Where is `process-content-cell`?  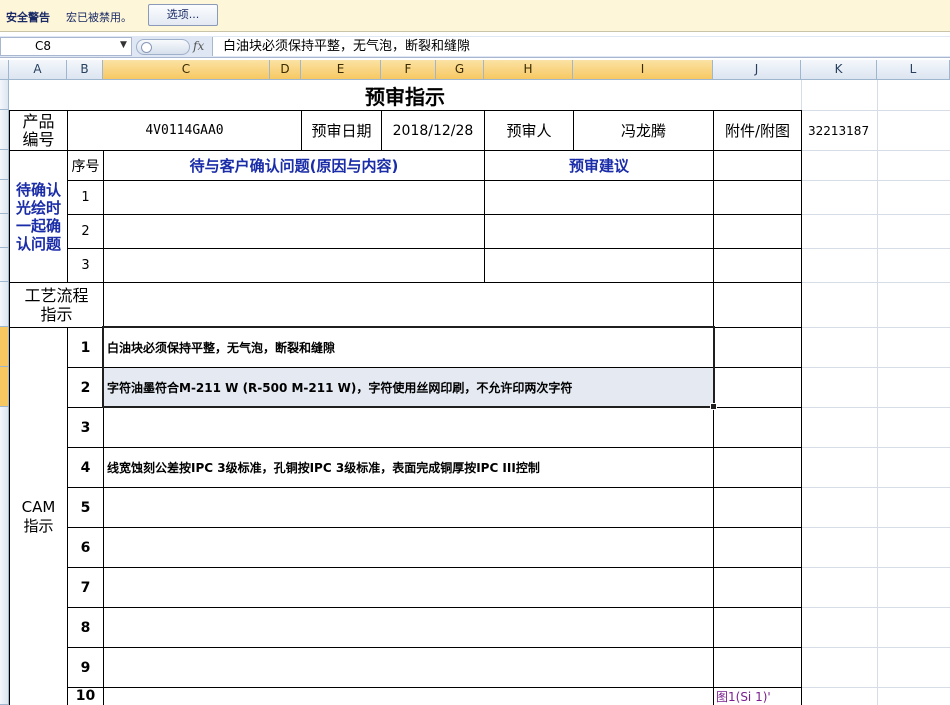
process-content-cell is located at coordinates (408, 305).